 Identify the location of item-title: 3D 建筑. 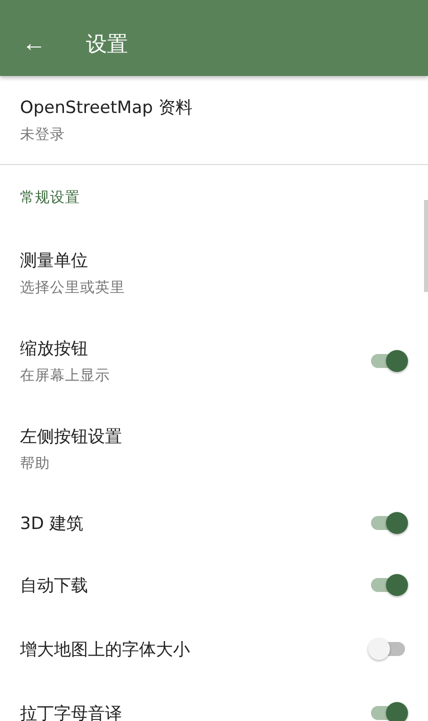
(52, 523).